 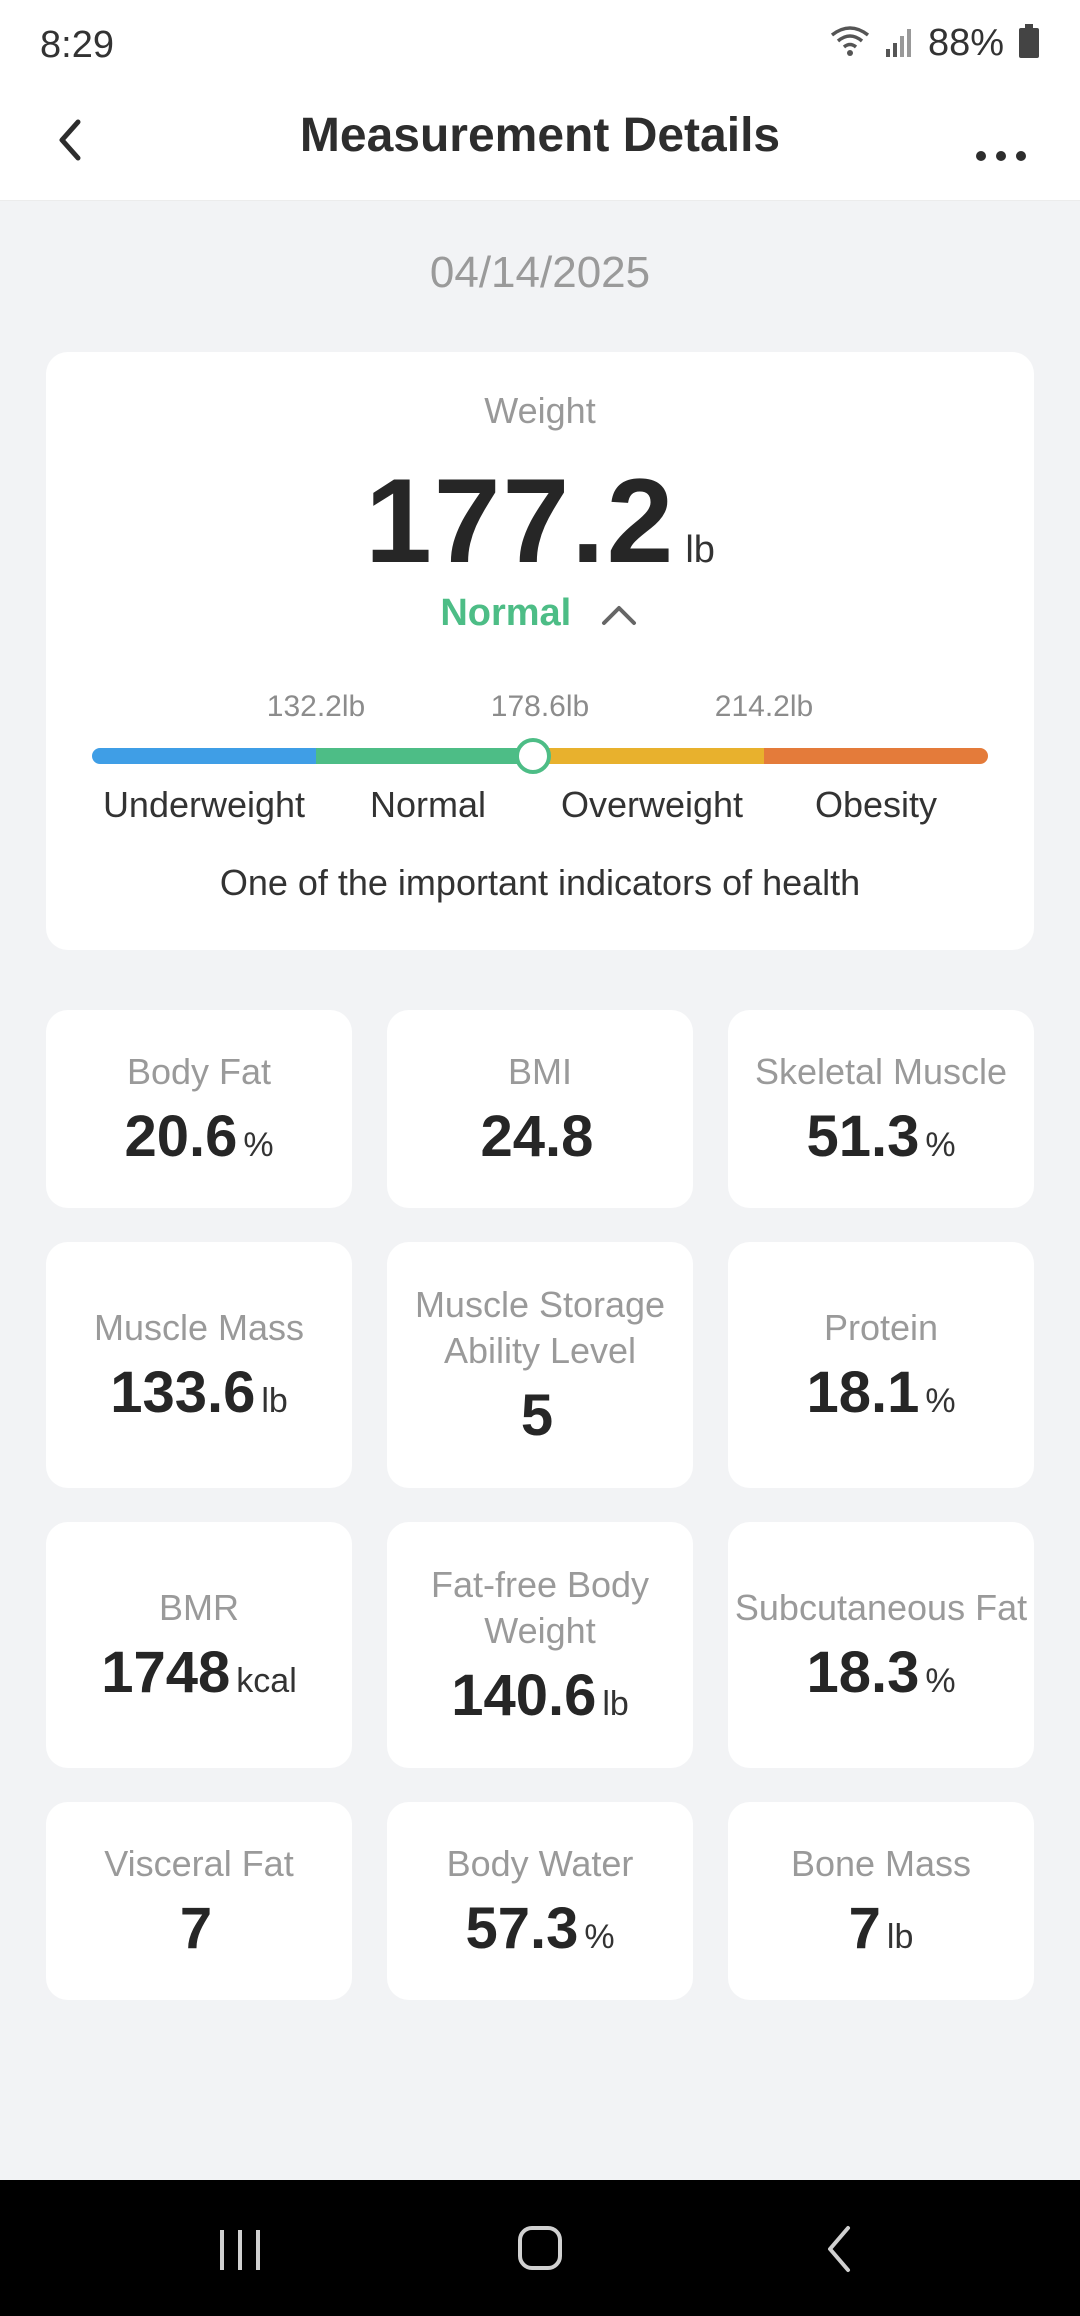 I want to click on metric-value: 1748, so click(x=166, y=1672).